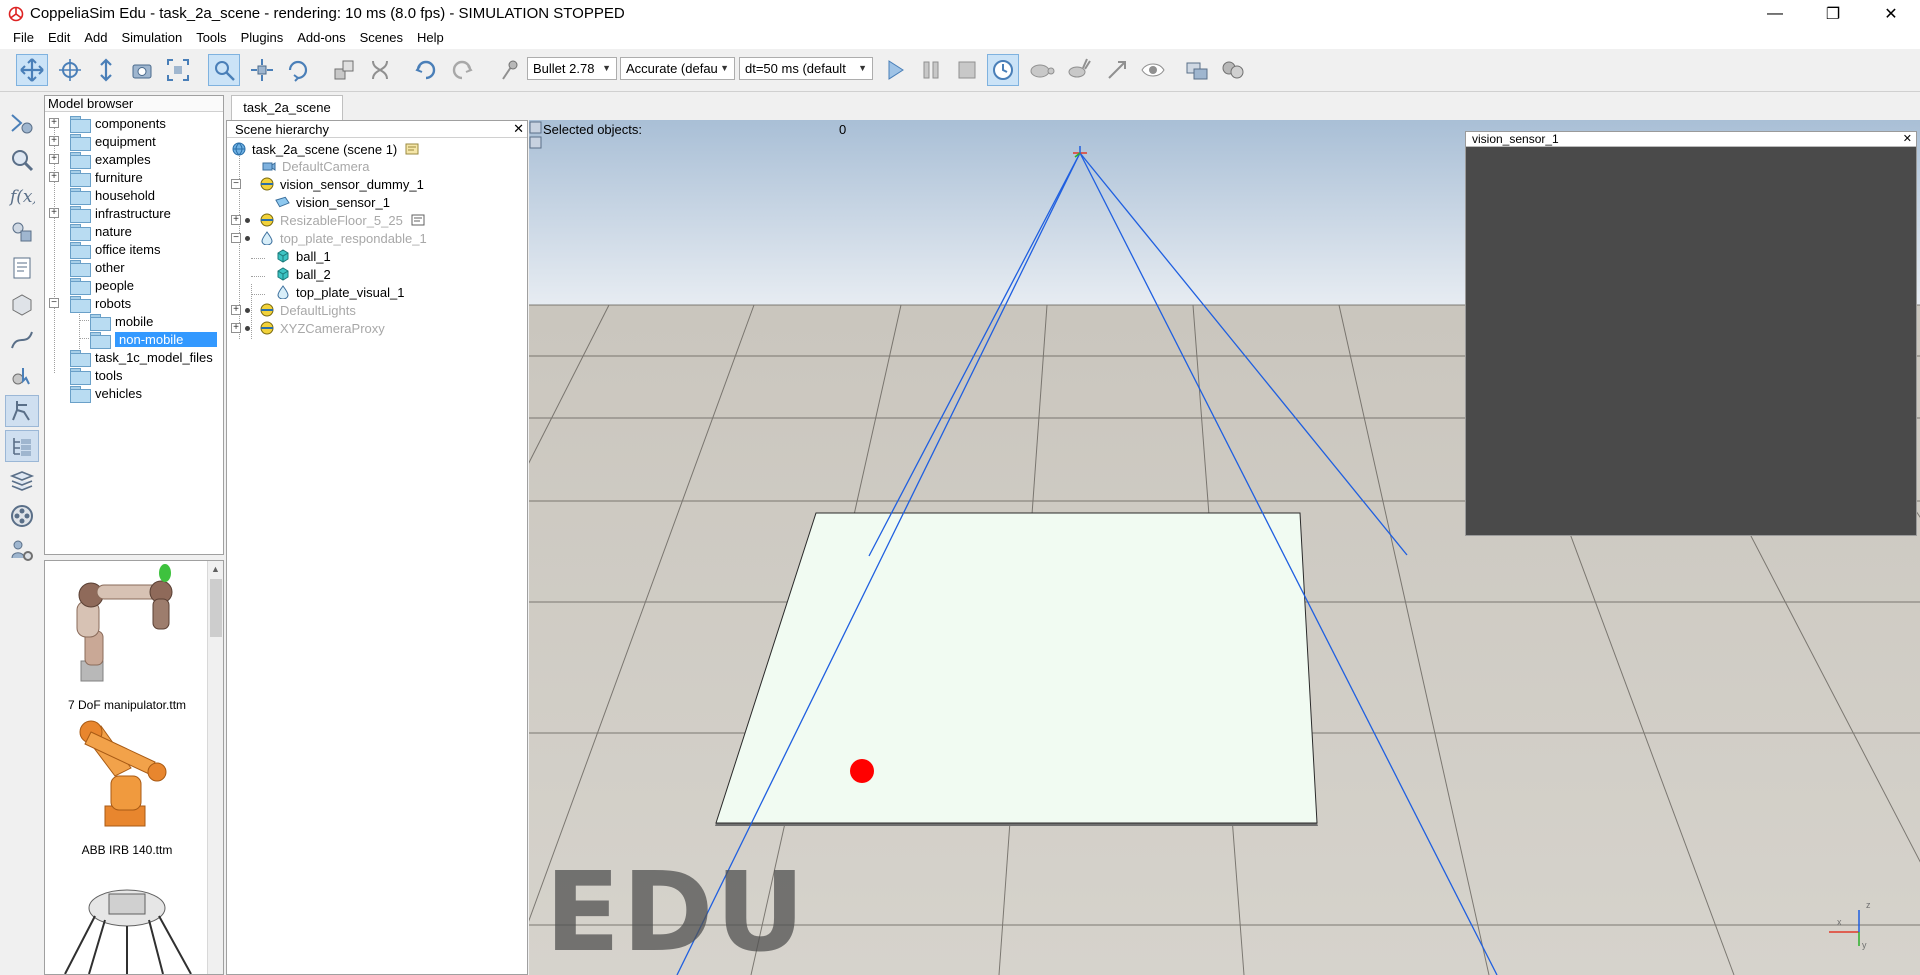 Image resolution: width=1920 pixels, height=975 pixels. What do you see at coordinates (153, 339) in the screenshot?
I see `tree-item-non-mobile: non-mobile` at bounding box center [153, 339].